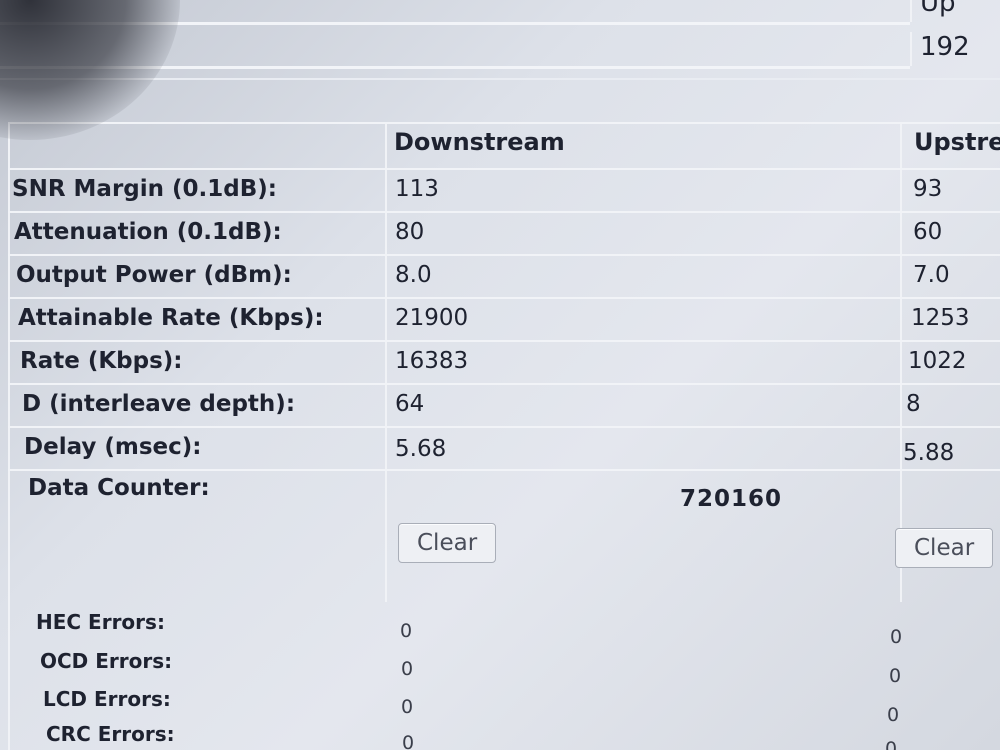 The image size is (1000, 750). What do you see at coordinates (504, 404) in the screenshot?
I see `stat-row-interleave: D (interleave depth): 64 8` at bounding box center [504, 404].